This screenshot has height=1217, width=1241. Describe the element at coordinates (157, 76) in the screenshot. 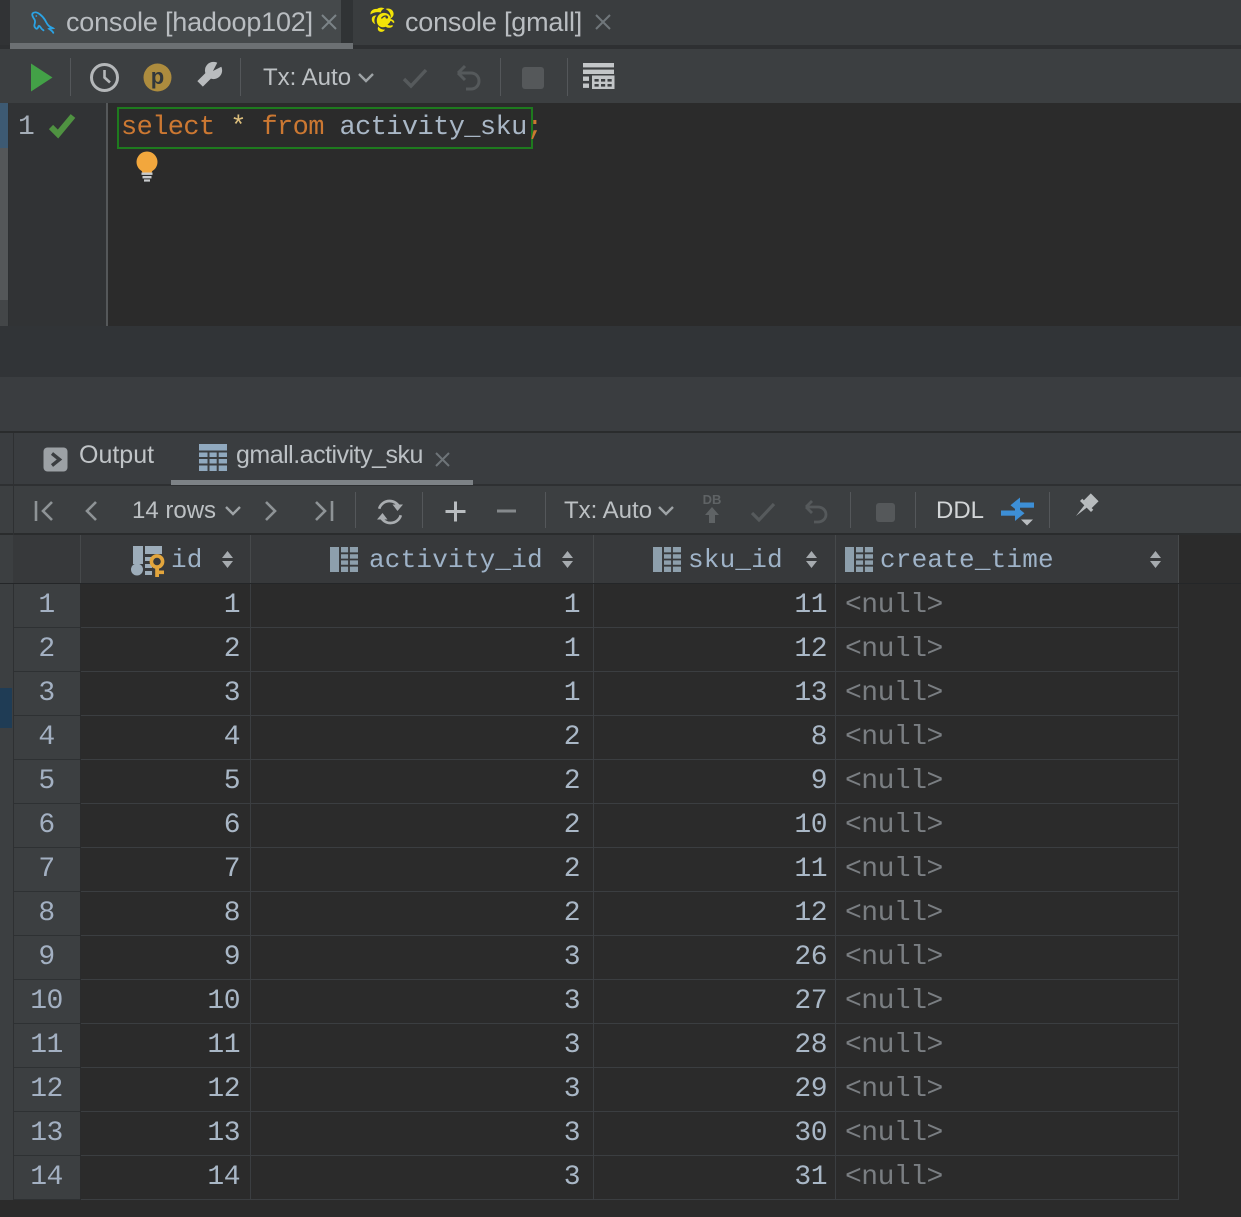

I see `svg-text: p` at that location.